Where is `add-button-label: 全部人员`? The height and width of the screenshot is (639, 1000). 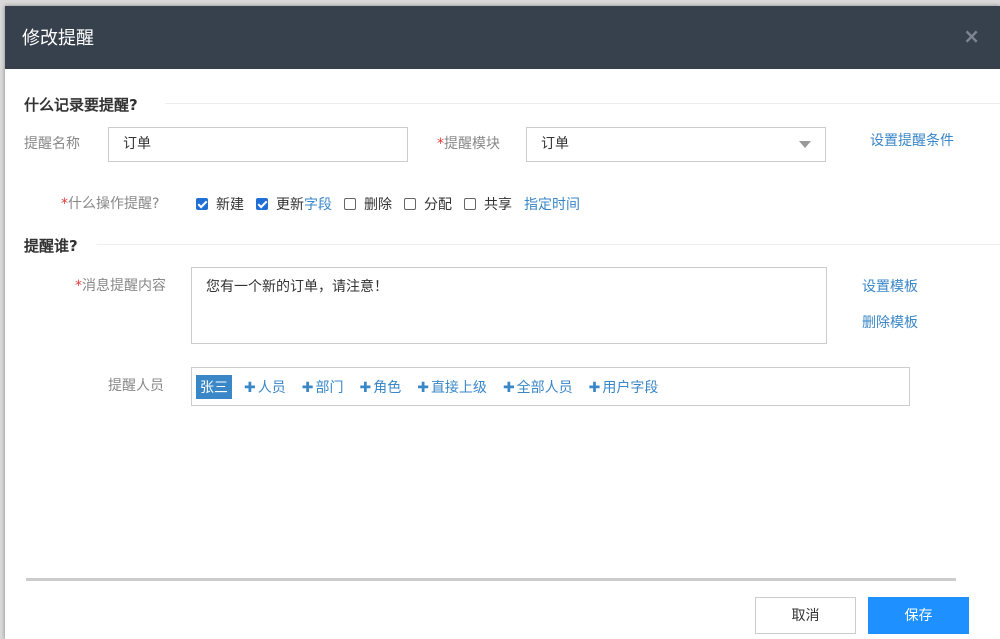 add-button-label: 全部人员 is located at coordinates (544, 387).